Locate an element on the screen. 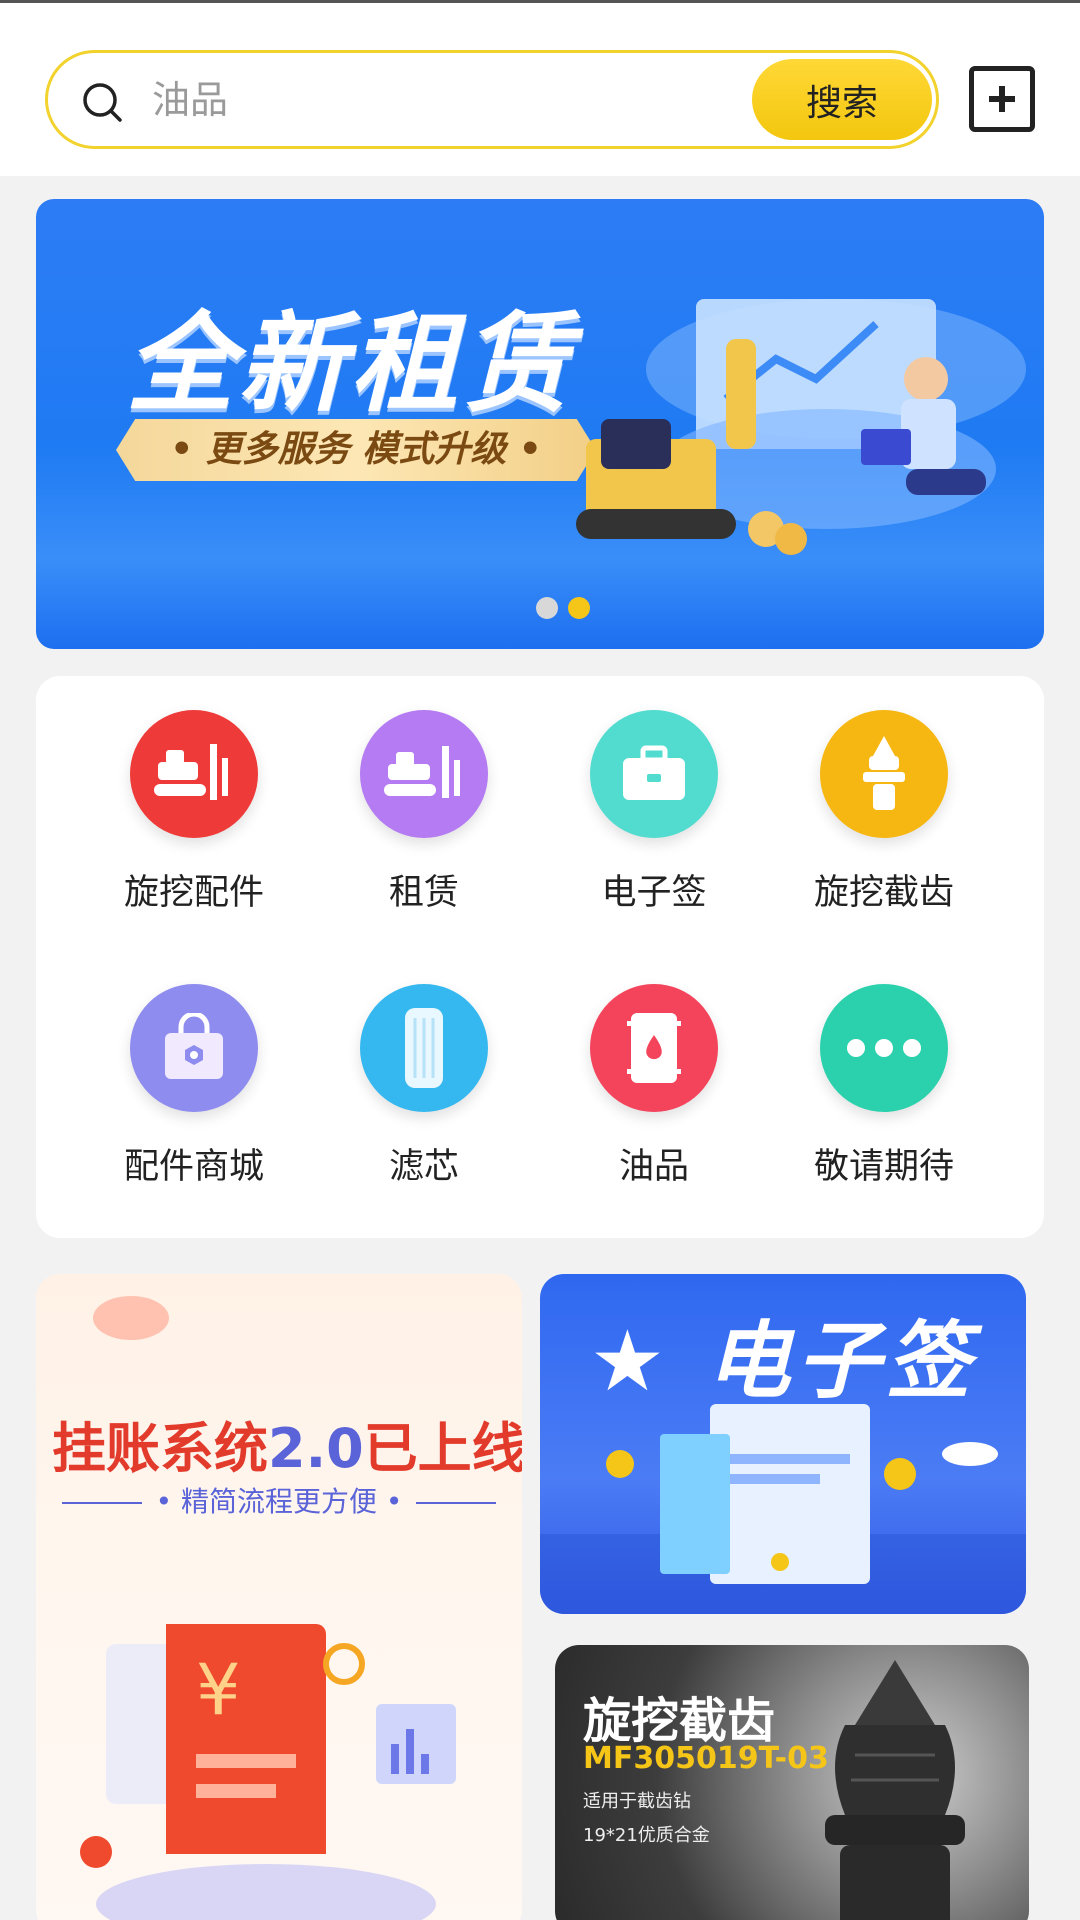 The width and height of the screenshot is (1080, 1920). category-label: 旋挖截齿 is located at coordinates (883, 893).